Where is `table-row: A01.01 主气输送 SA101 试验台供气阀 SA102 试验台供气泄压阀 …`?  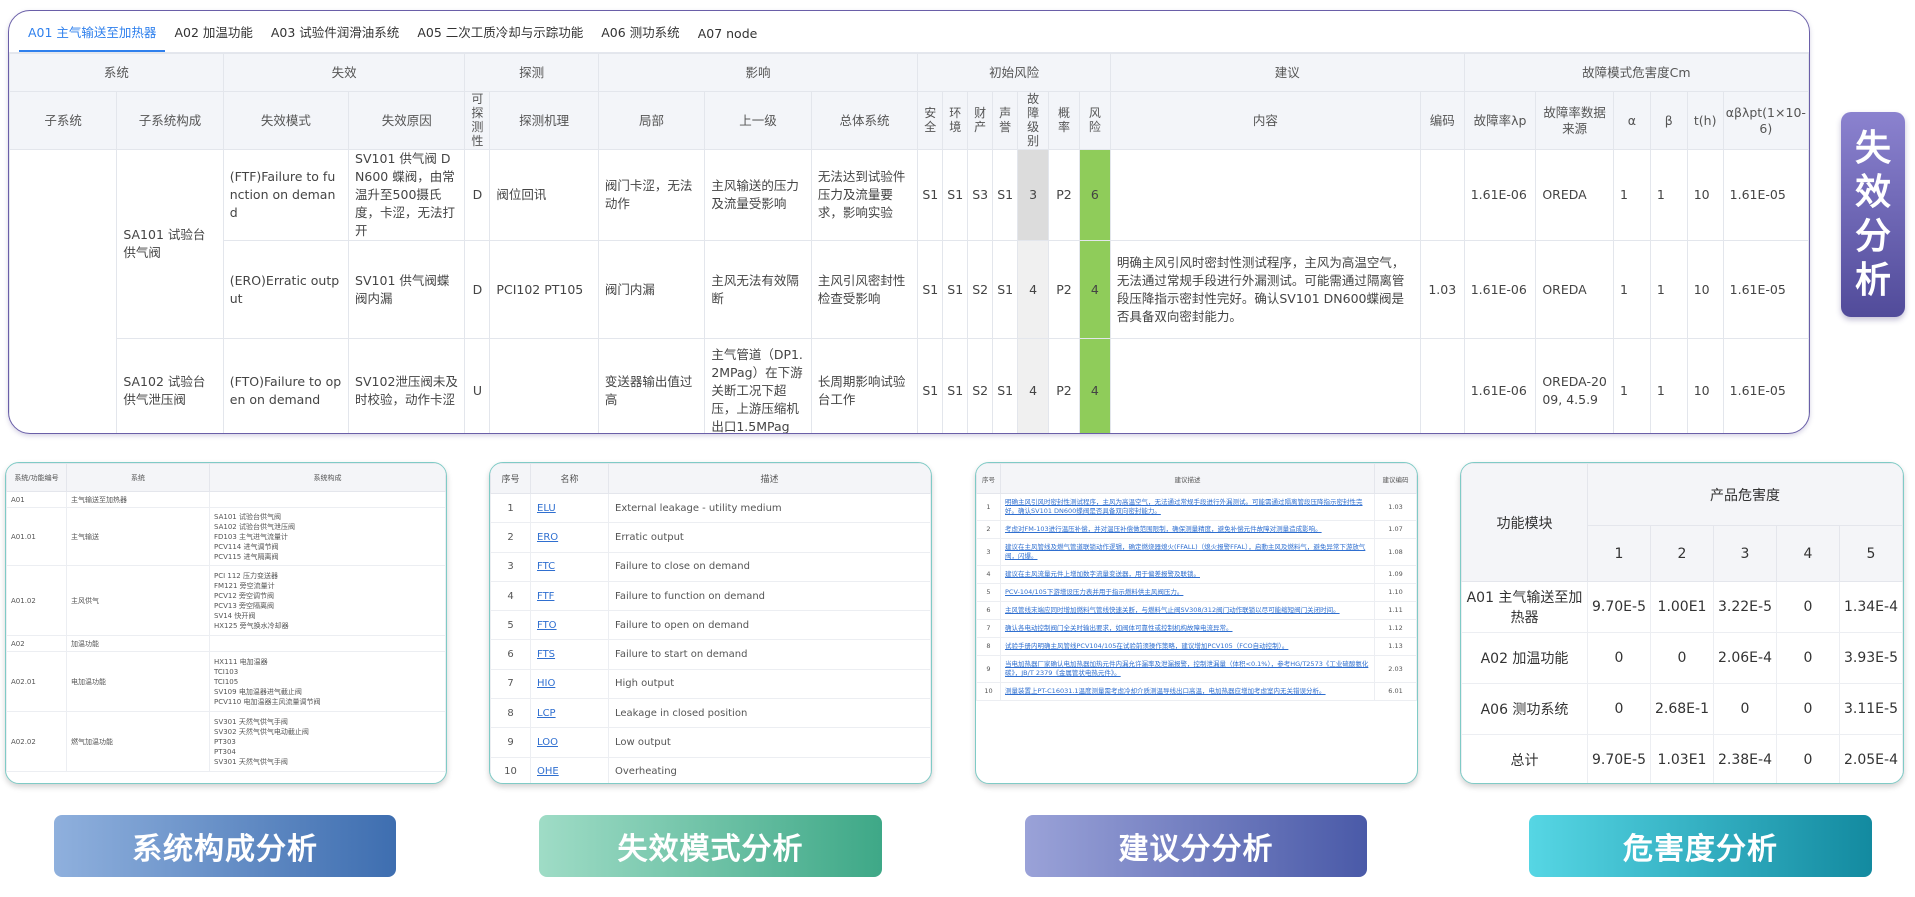
table-row: A01.01 主气输送 SA101 试验台供气阀 SA102 试验台供气泄压阀 … is located at coordinates (226, 536).